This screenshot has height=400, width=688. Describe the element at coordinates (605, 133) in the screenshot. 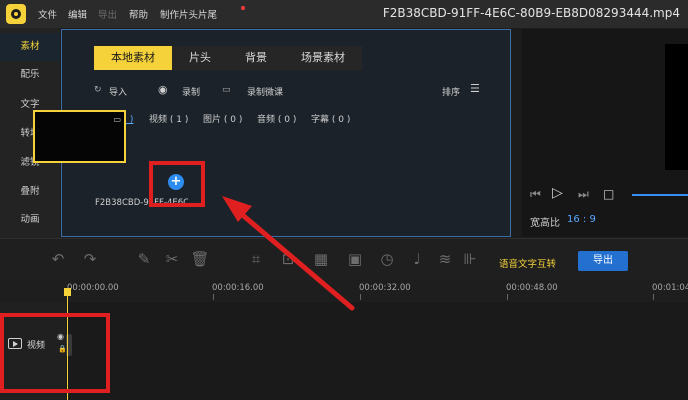

I see `preview-panel` at that location.